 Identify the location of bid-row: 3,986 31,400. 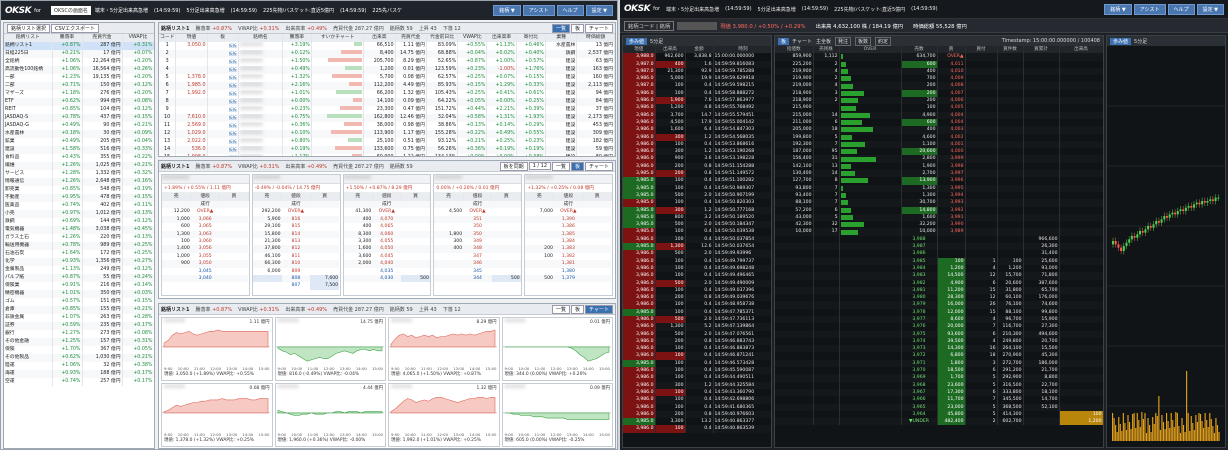
(939, 254).